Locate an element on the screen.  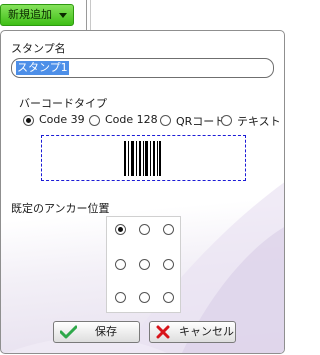
barcode-type-label: バーコードタイプ is located at coordinates (63, 103).